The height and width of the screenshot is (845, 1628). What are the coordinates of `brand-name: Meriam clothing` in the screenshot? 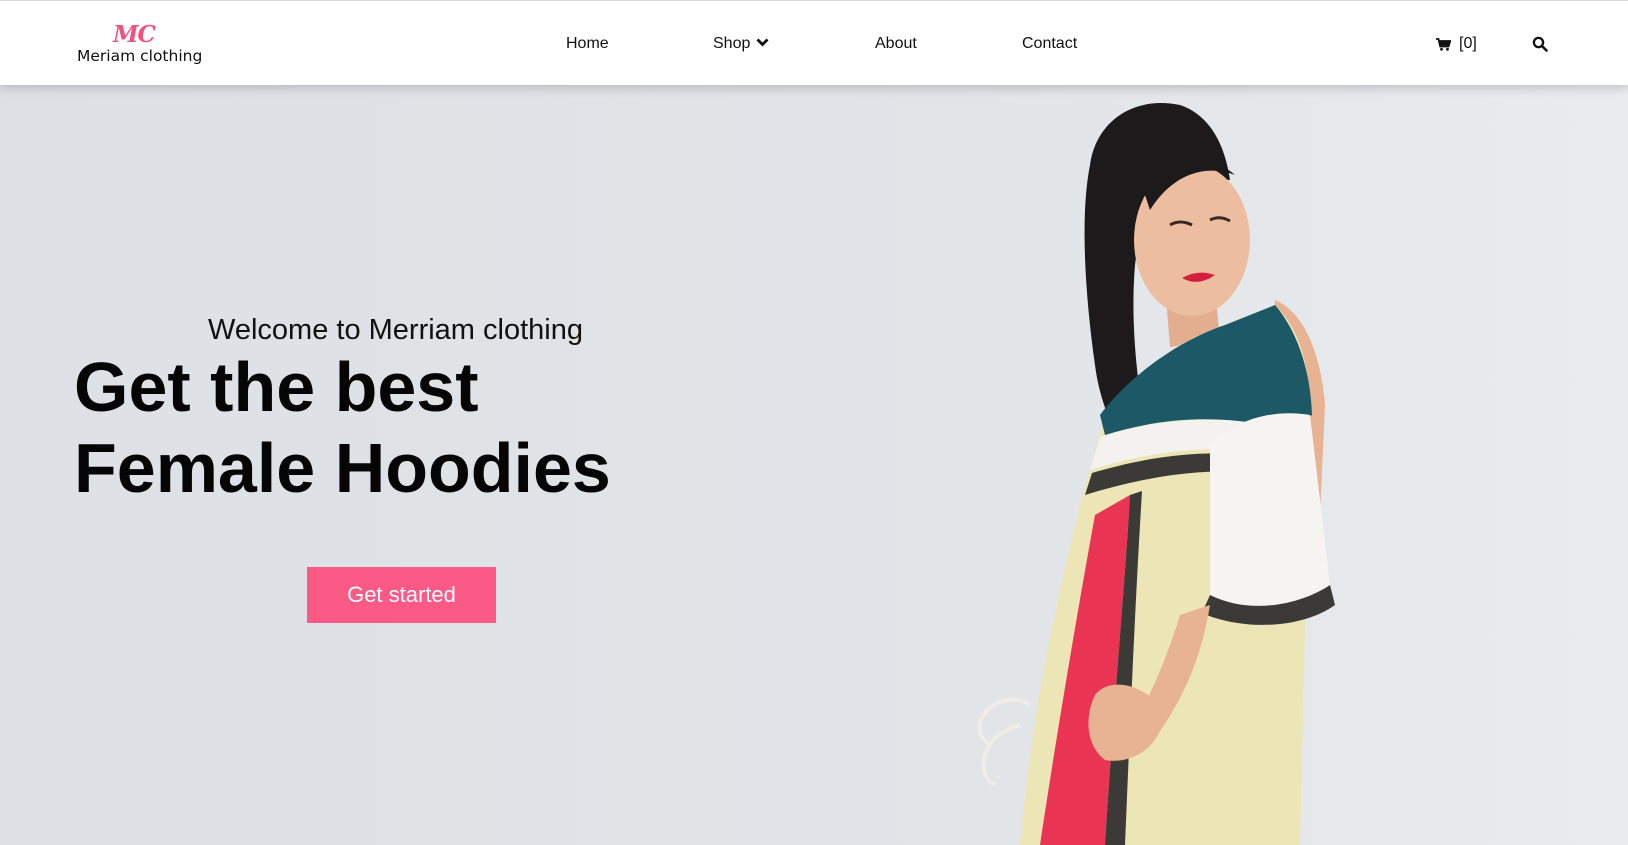 It's located at (140, 56).